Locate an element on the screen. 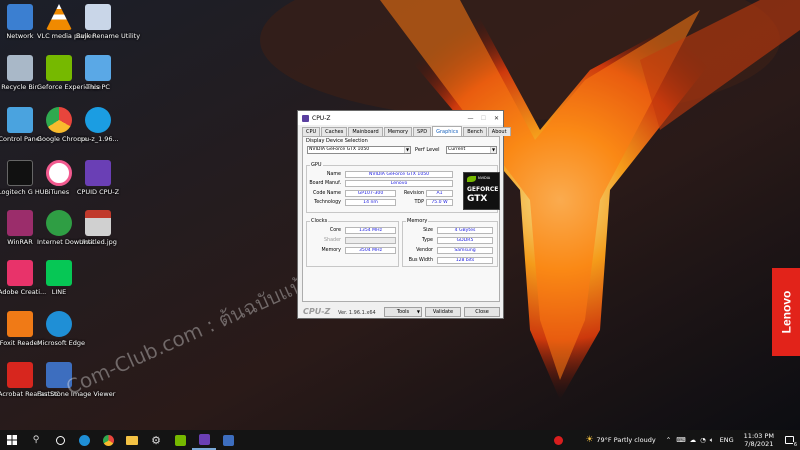  language-indicator: ENG is located at coordinates (727, 440).